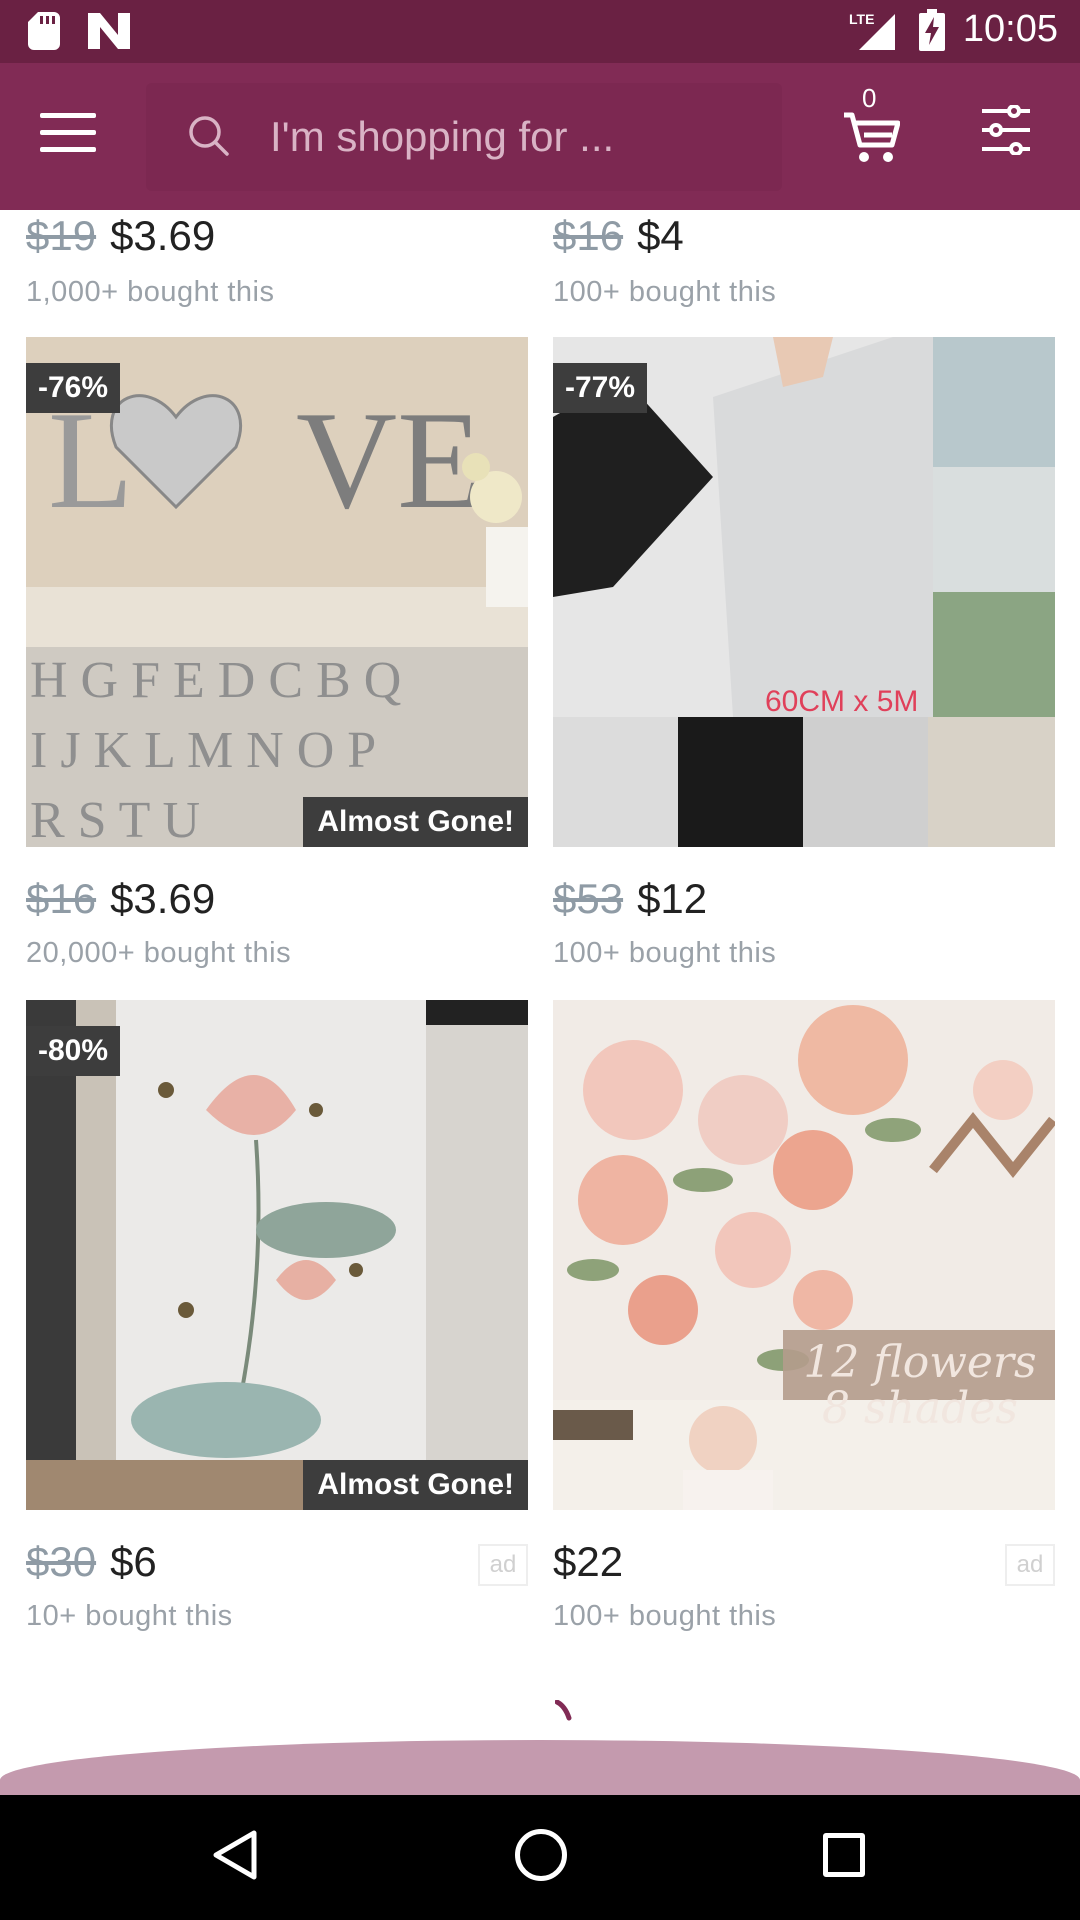  I want to click on product-image: -80% Almost Gone!, so click(277, 1255).